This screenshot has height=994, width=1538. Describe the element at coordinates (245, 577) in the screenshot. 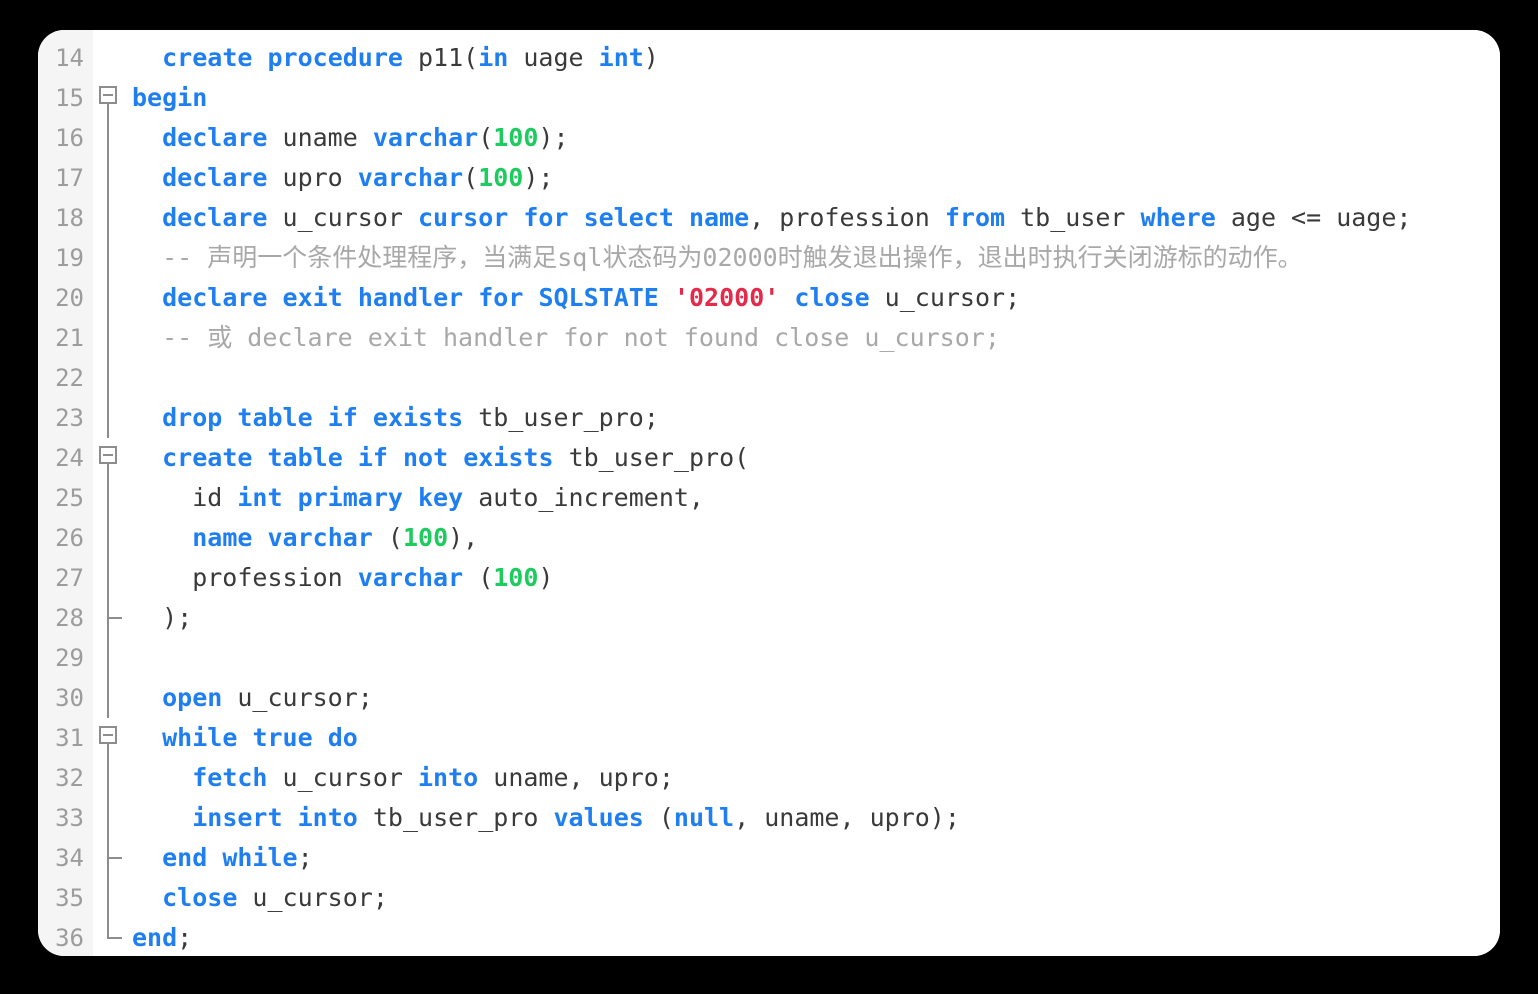

I see `code-token-pln: profession` at that location.